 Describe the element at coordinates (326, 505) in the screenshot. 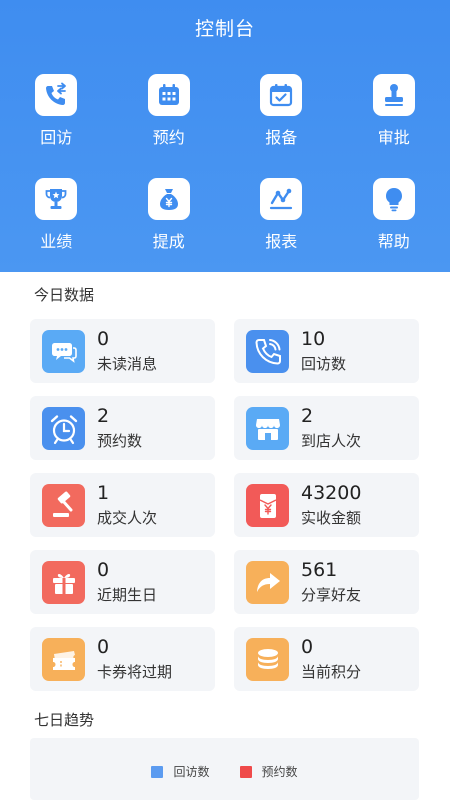

I see `stat-card-revenue: 43200 实收金额` at that location.